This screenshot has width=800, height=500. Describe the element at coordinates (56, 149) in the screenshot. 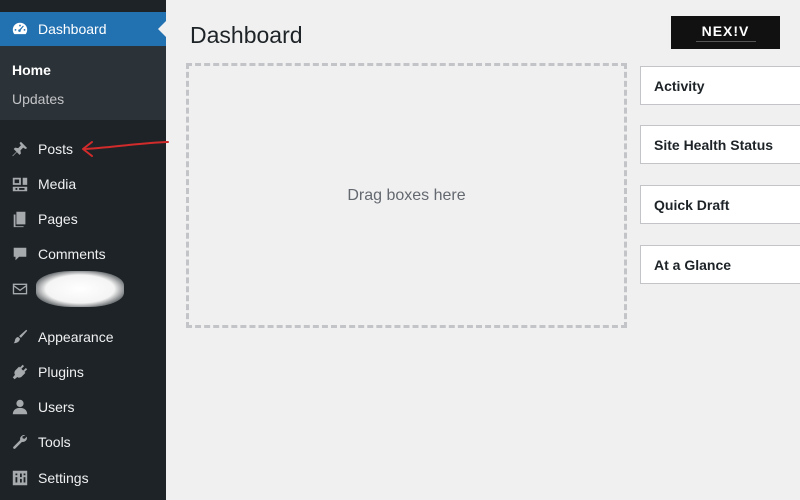

I see `sidebar-item-label: Posts` at that location.